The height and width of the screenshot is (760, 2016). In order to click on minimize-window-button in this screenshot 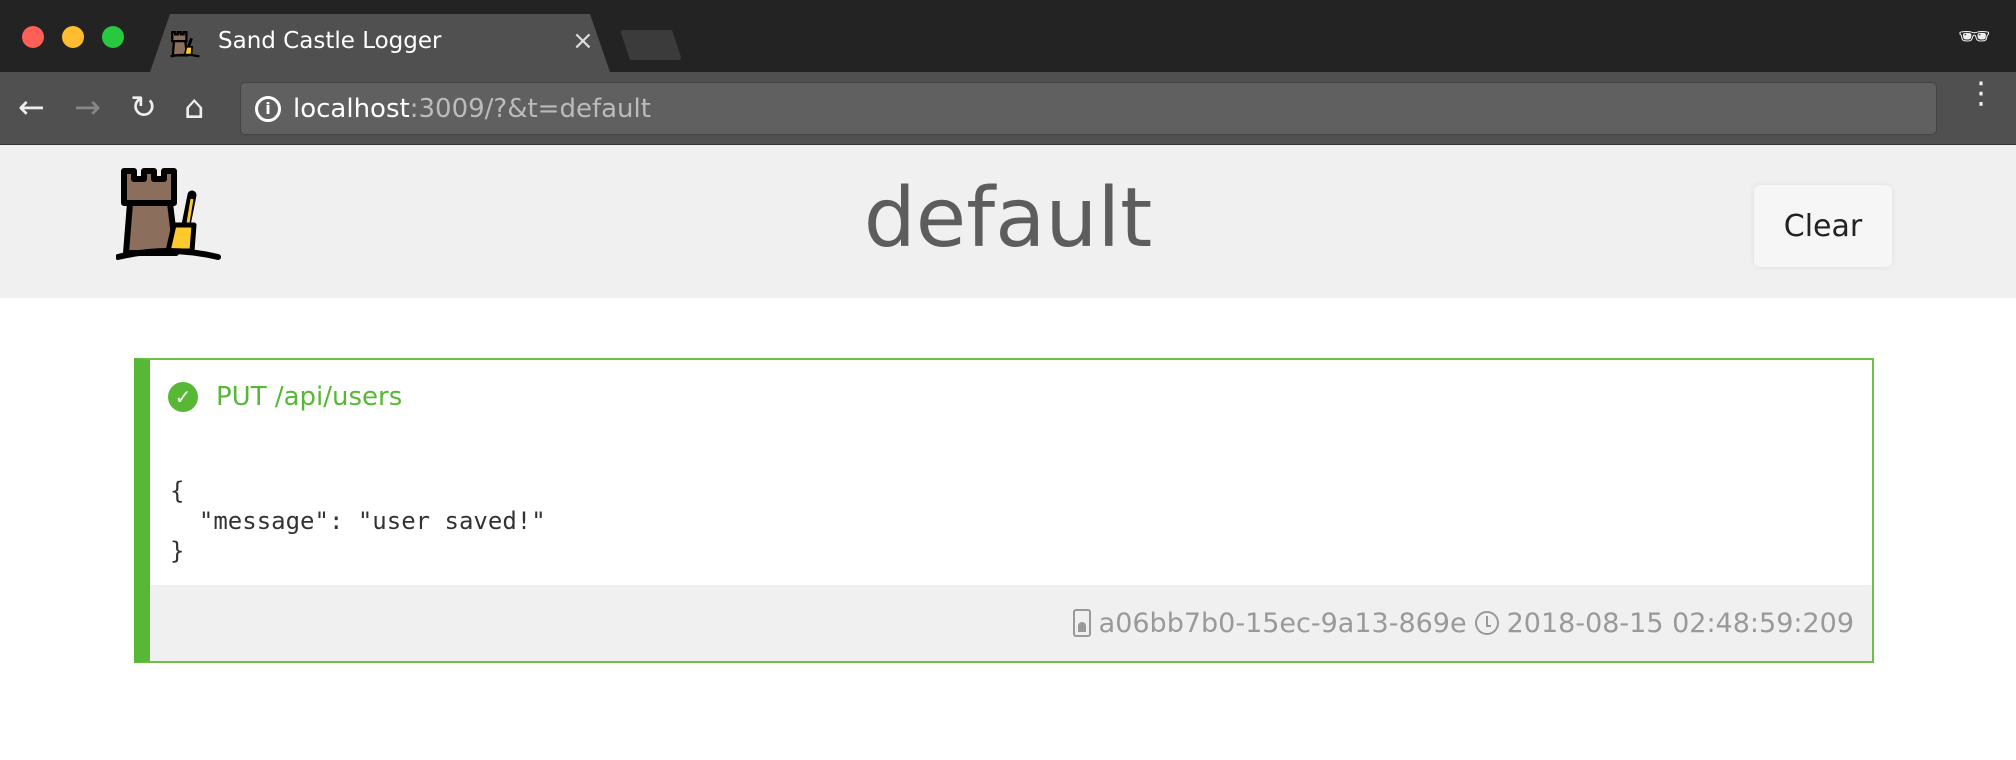, I will do `click(73, 37)`.